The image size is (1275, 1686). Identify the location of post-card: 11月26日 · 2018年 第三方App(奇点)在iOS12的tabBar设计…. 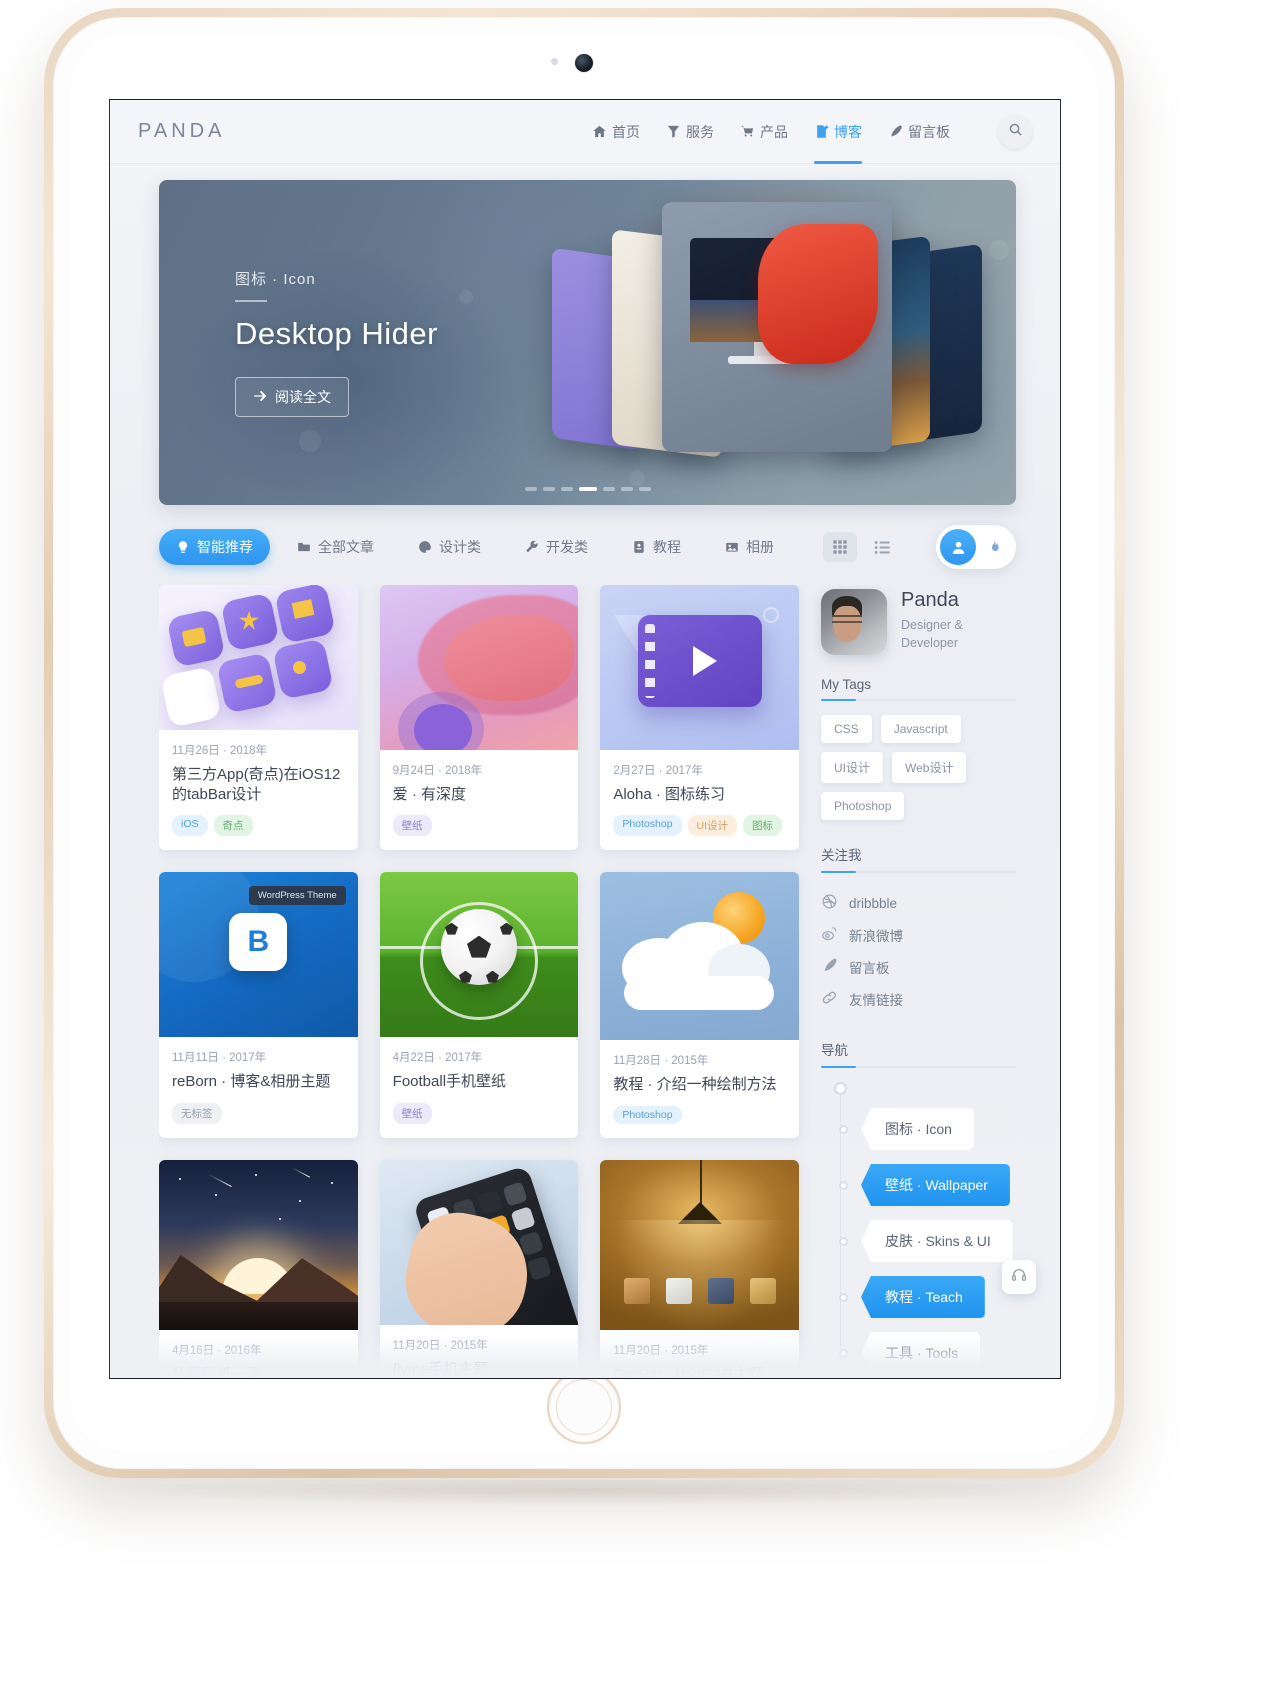
(258, 718).